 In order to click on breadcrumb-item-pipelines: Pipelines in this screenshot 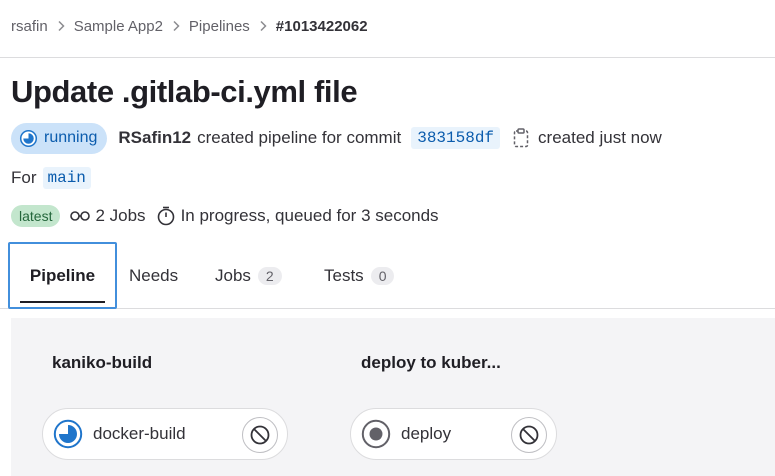, I will do `click(219, 26)`.